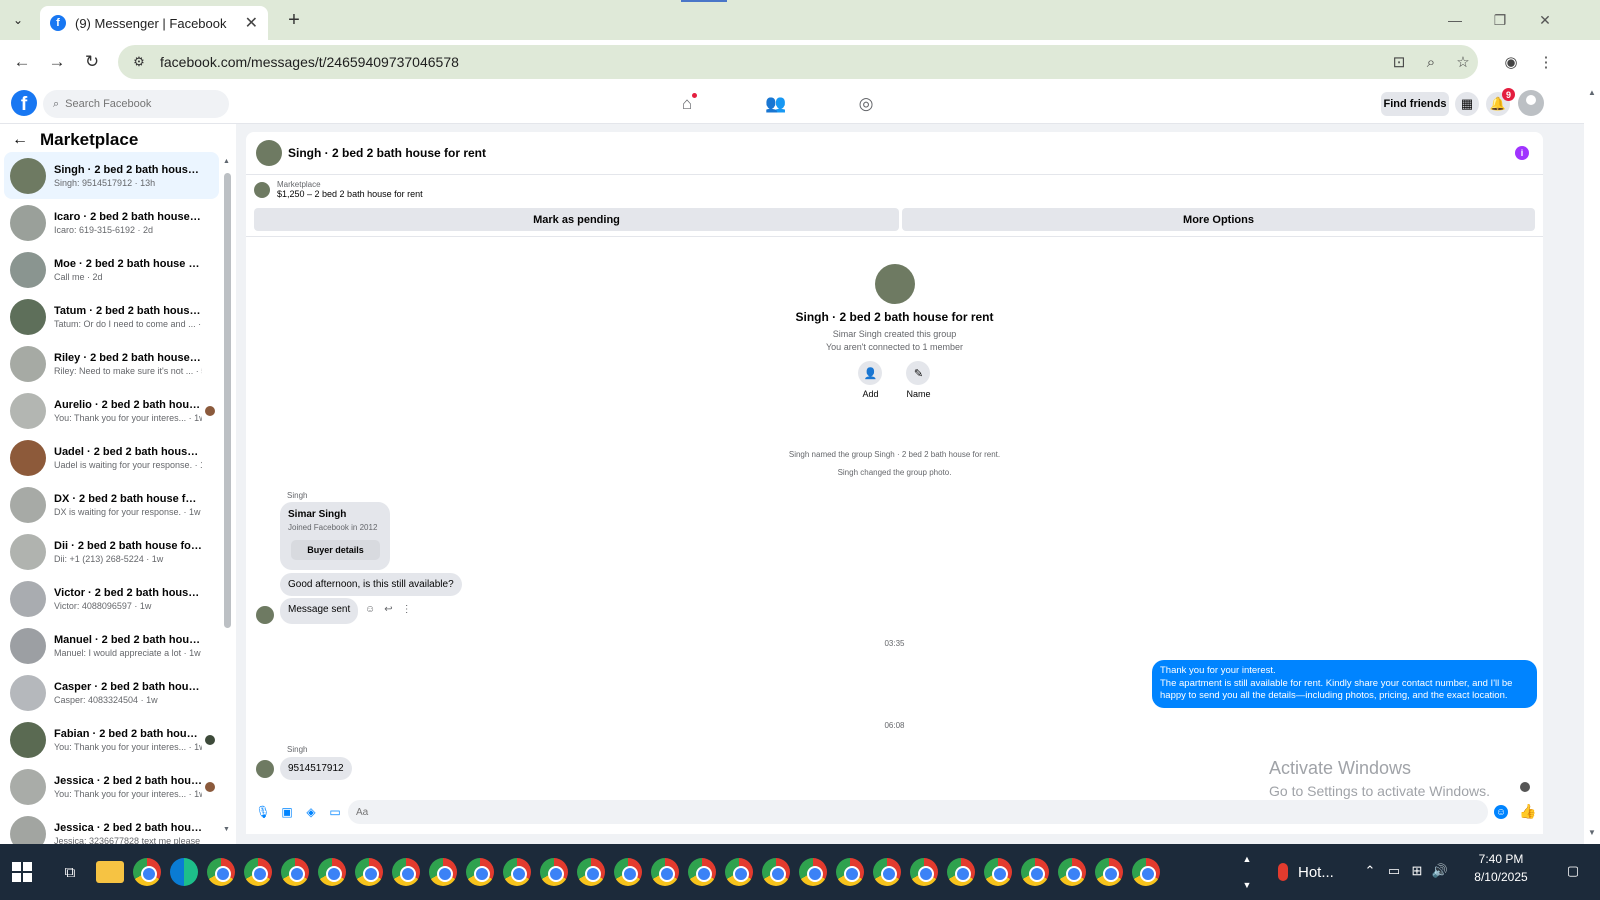 The height and width of the screenshot is (900, 1600). What do you see at coordinates (1431, 62) in the screenshot?
I see `zoom-icon: ⌕` at bounding box center [1431, 62].